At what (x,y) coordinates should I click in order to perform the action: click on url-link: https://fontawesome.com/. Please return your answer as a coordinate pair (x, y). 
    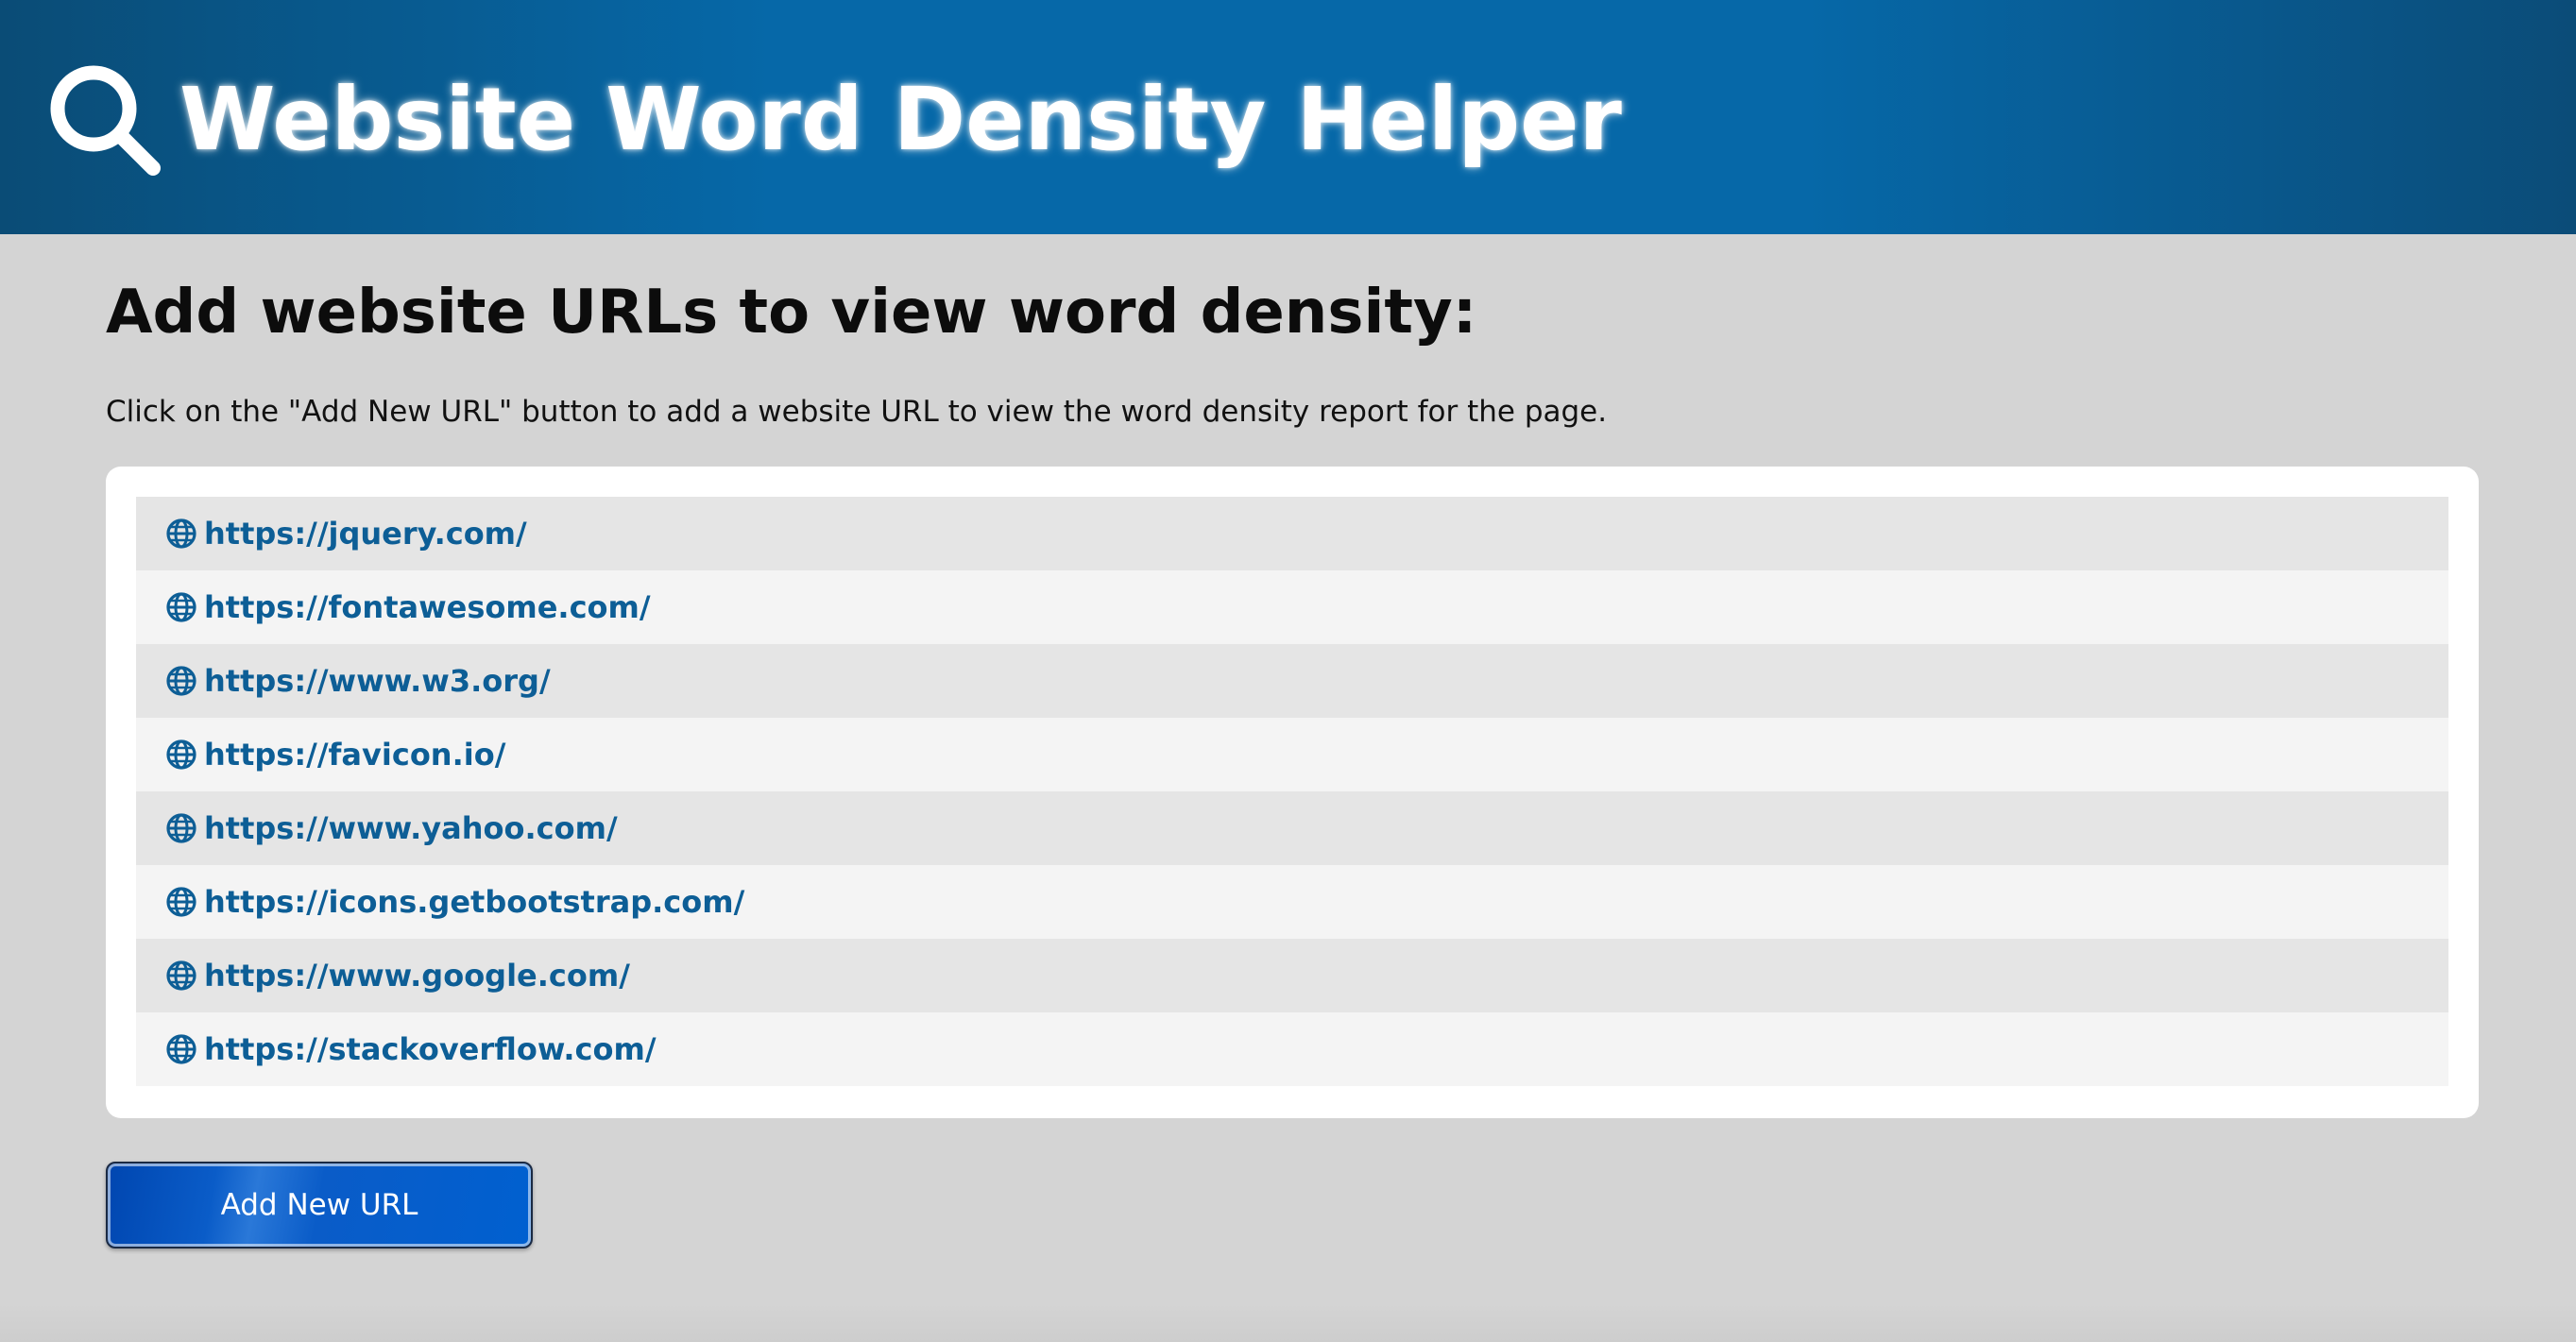
    Looking at the image, I should click on (428, 607).